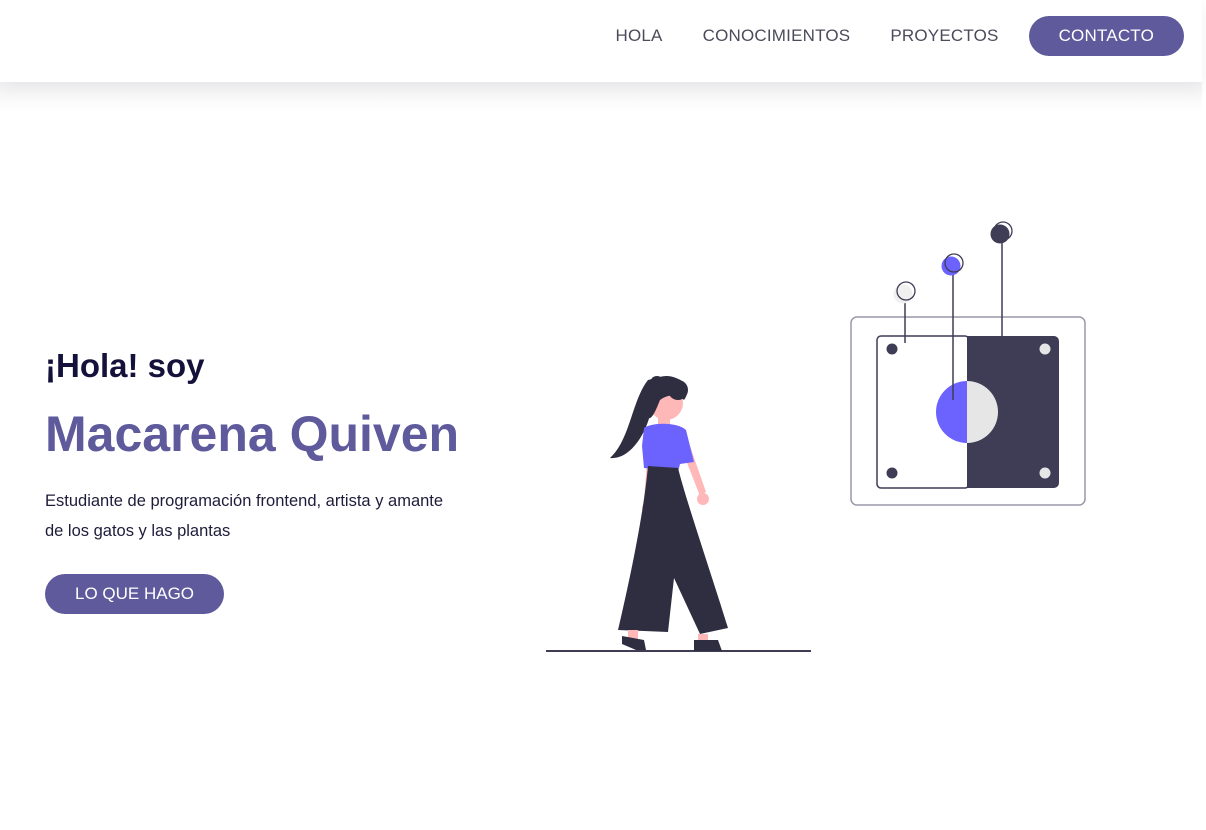 This screenshot has width=1206, height=830. I want to click on pin-head-light, so click(903, 294).